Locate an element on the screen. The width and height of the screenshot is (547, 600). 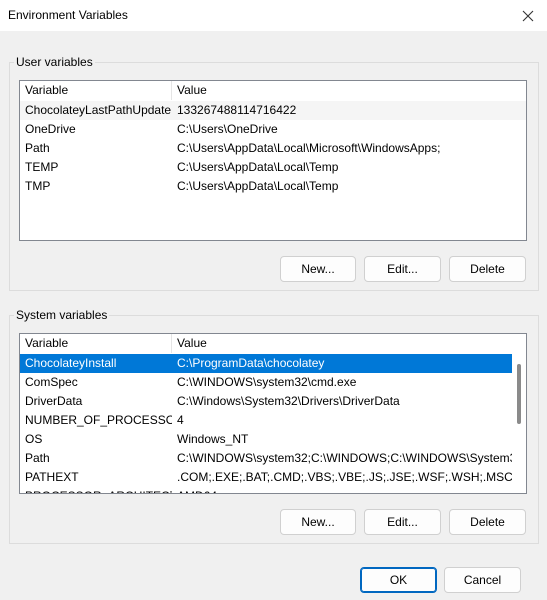
table-row: PROCESSOR_ARCHITECTU...AMD64 is located at coordinates (266, 490).